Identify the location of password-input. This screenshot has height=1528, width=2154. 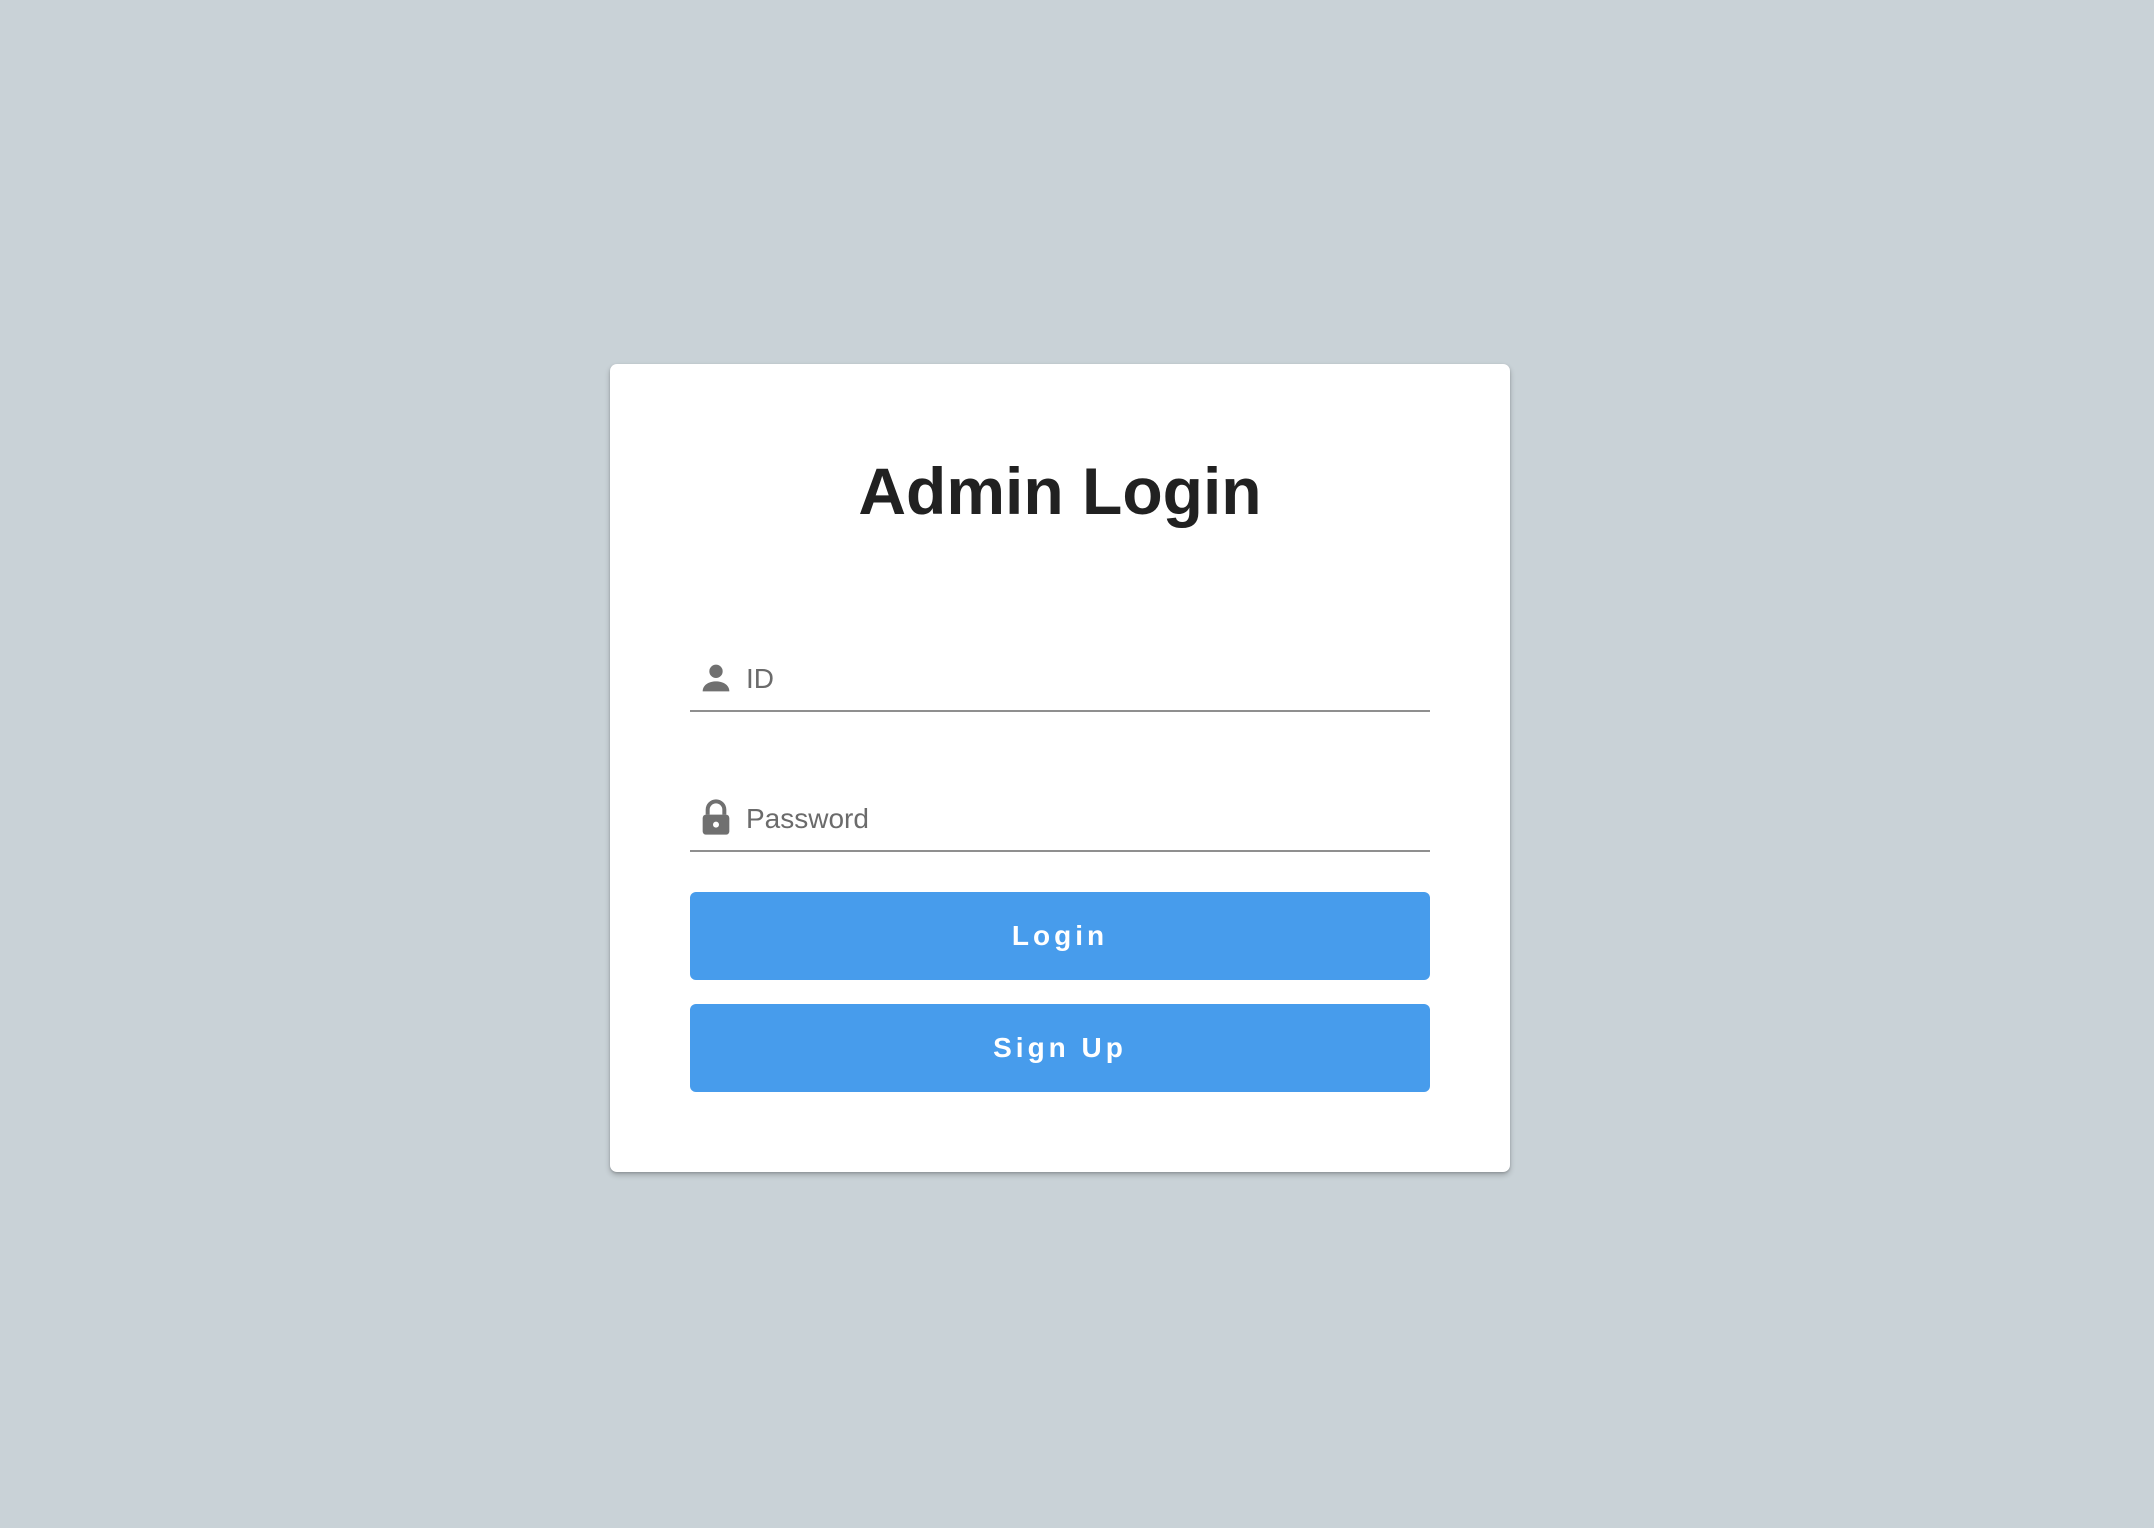
(1081, 819).